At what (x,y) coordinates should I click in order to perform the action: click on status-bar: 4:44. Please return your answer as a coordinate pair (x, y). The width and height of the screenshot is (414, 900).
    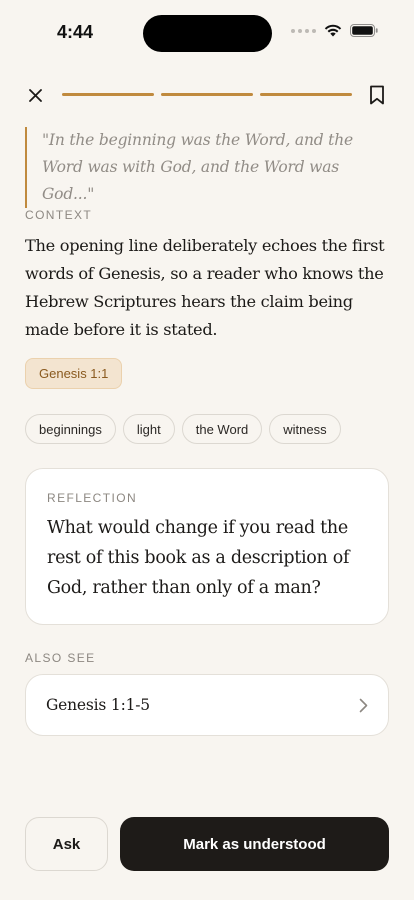
    Looking at the image, I should click on (207, 32).